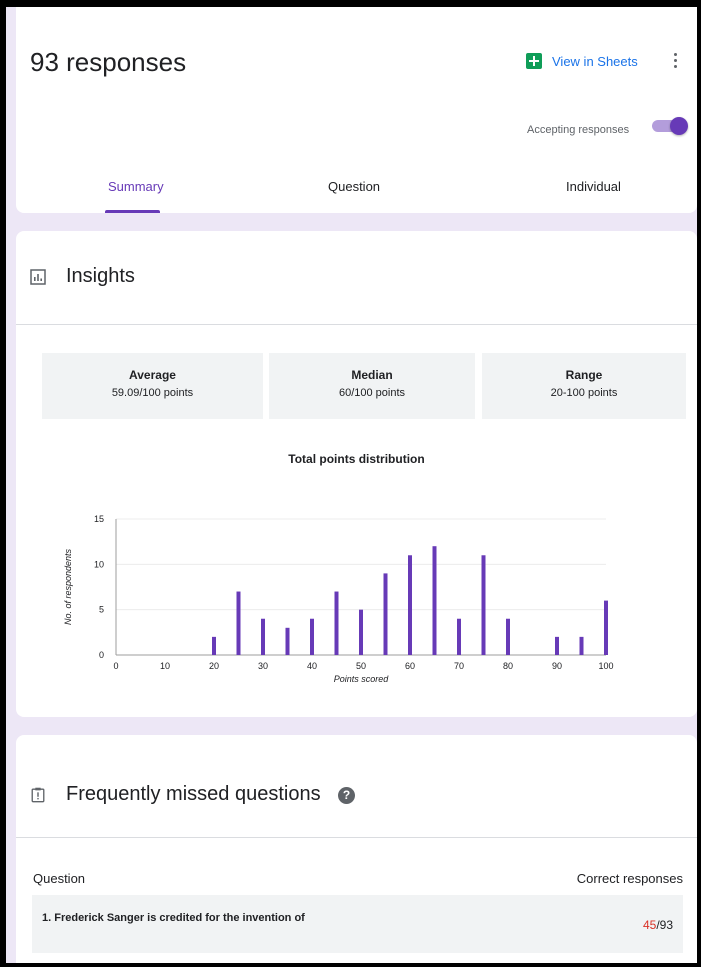 The width and height of the screenshot is (701, 967). Describe the element at coordinates (38, 795) in the screenshot. I see `clipboard-alert-icon` at that location.